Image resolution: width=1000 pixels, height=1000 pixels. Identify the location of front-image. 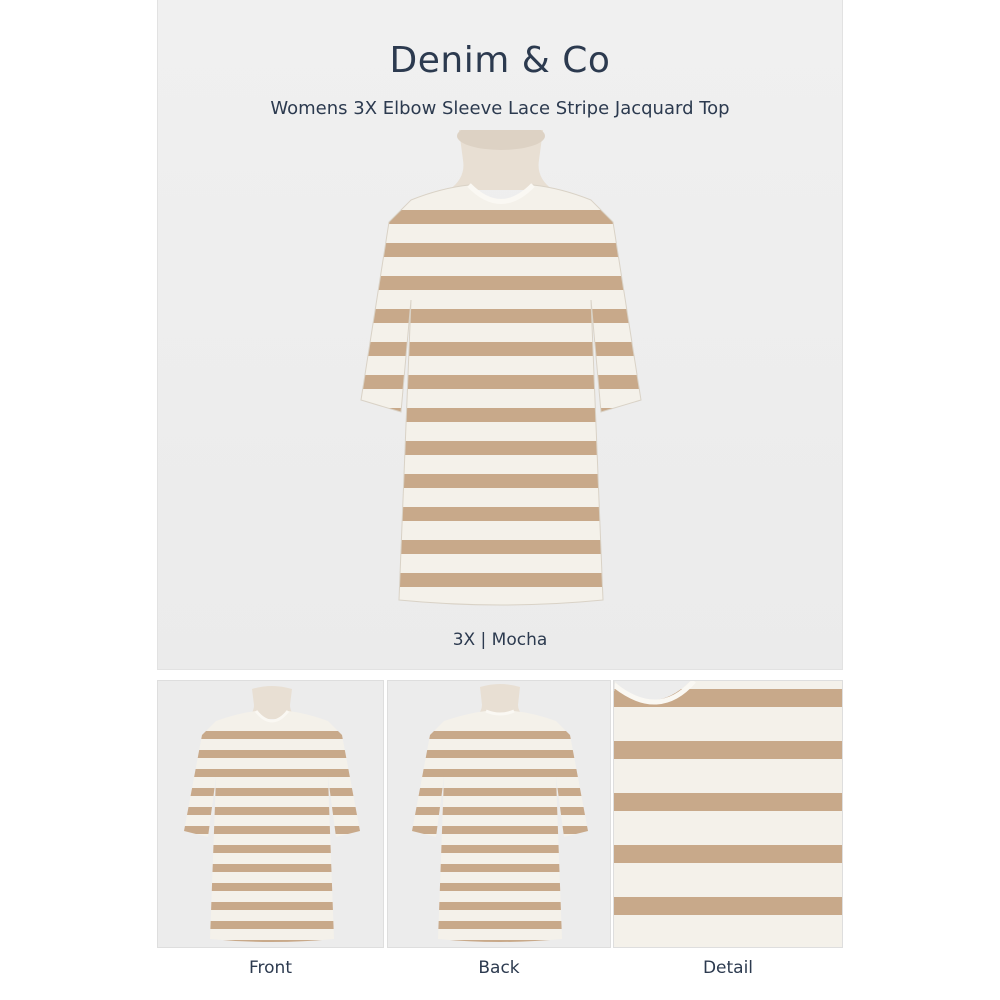
(272, 814).